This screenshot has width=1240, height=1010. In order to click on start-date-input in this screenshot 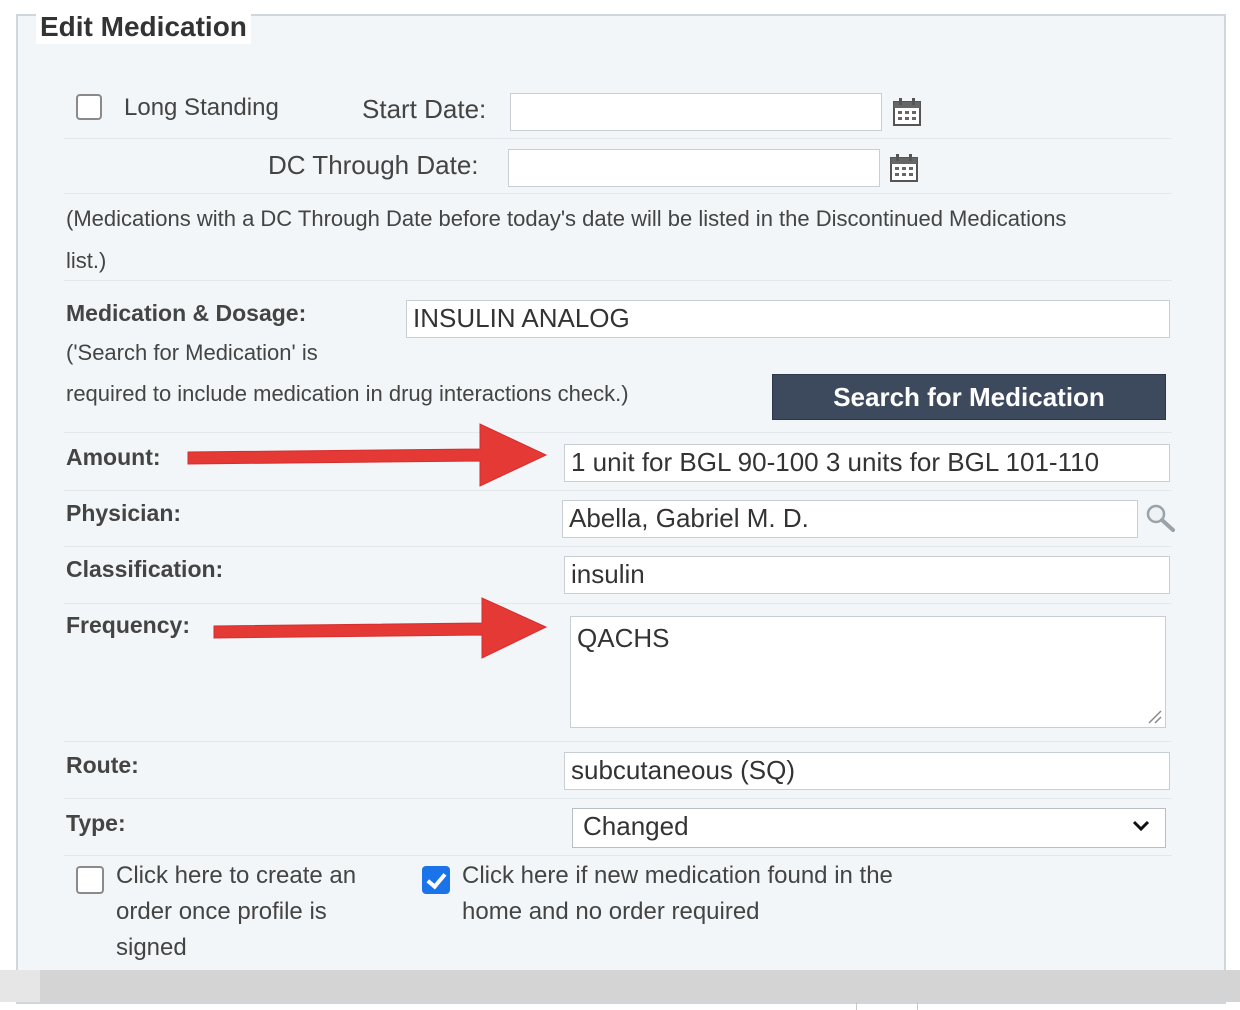, I will do `click(696, 112)`.